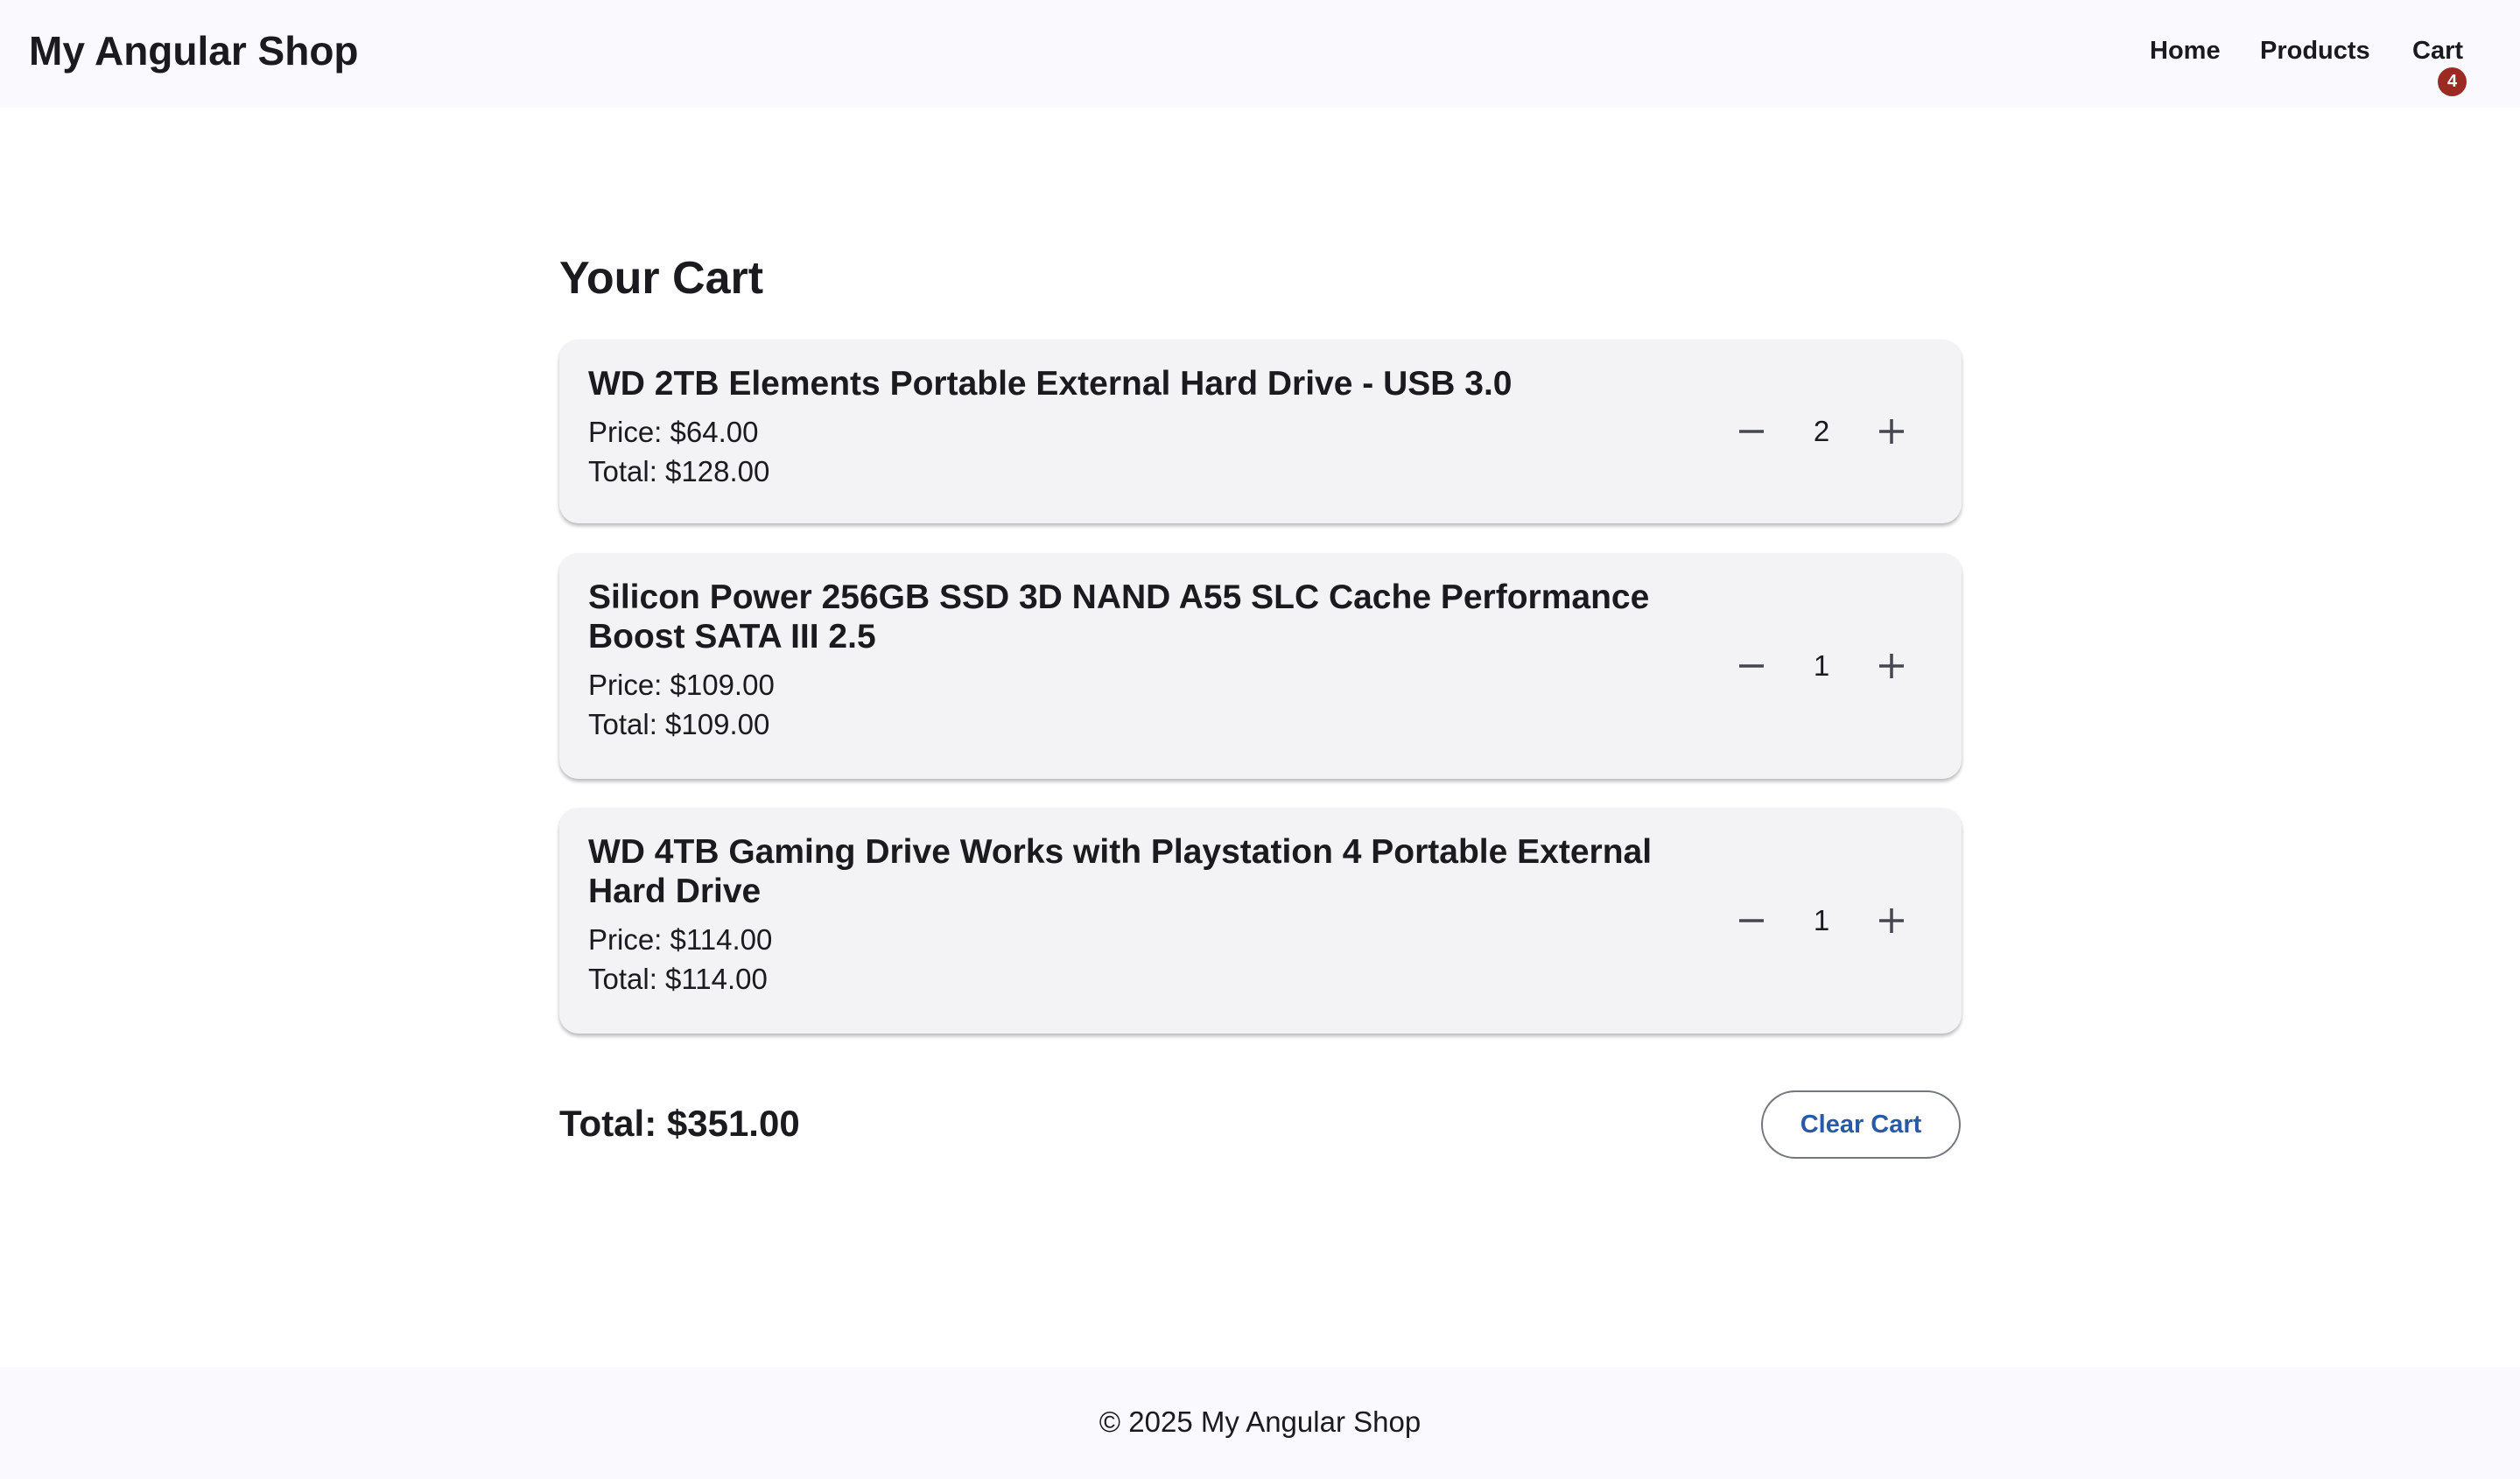 This screenshot has height=1479, width=2520. Describe the element at coordinates (2185, 51) in the screenshot. I see `nav-home-link: Home` at that location.